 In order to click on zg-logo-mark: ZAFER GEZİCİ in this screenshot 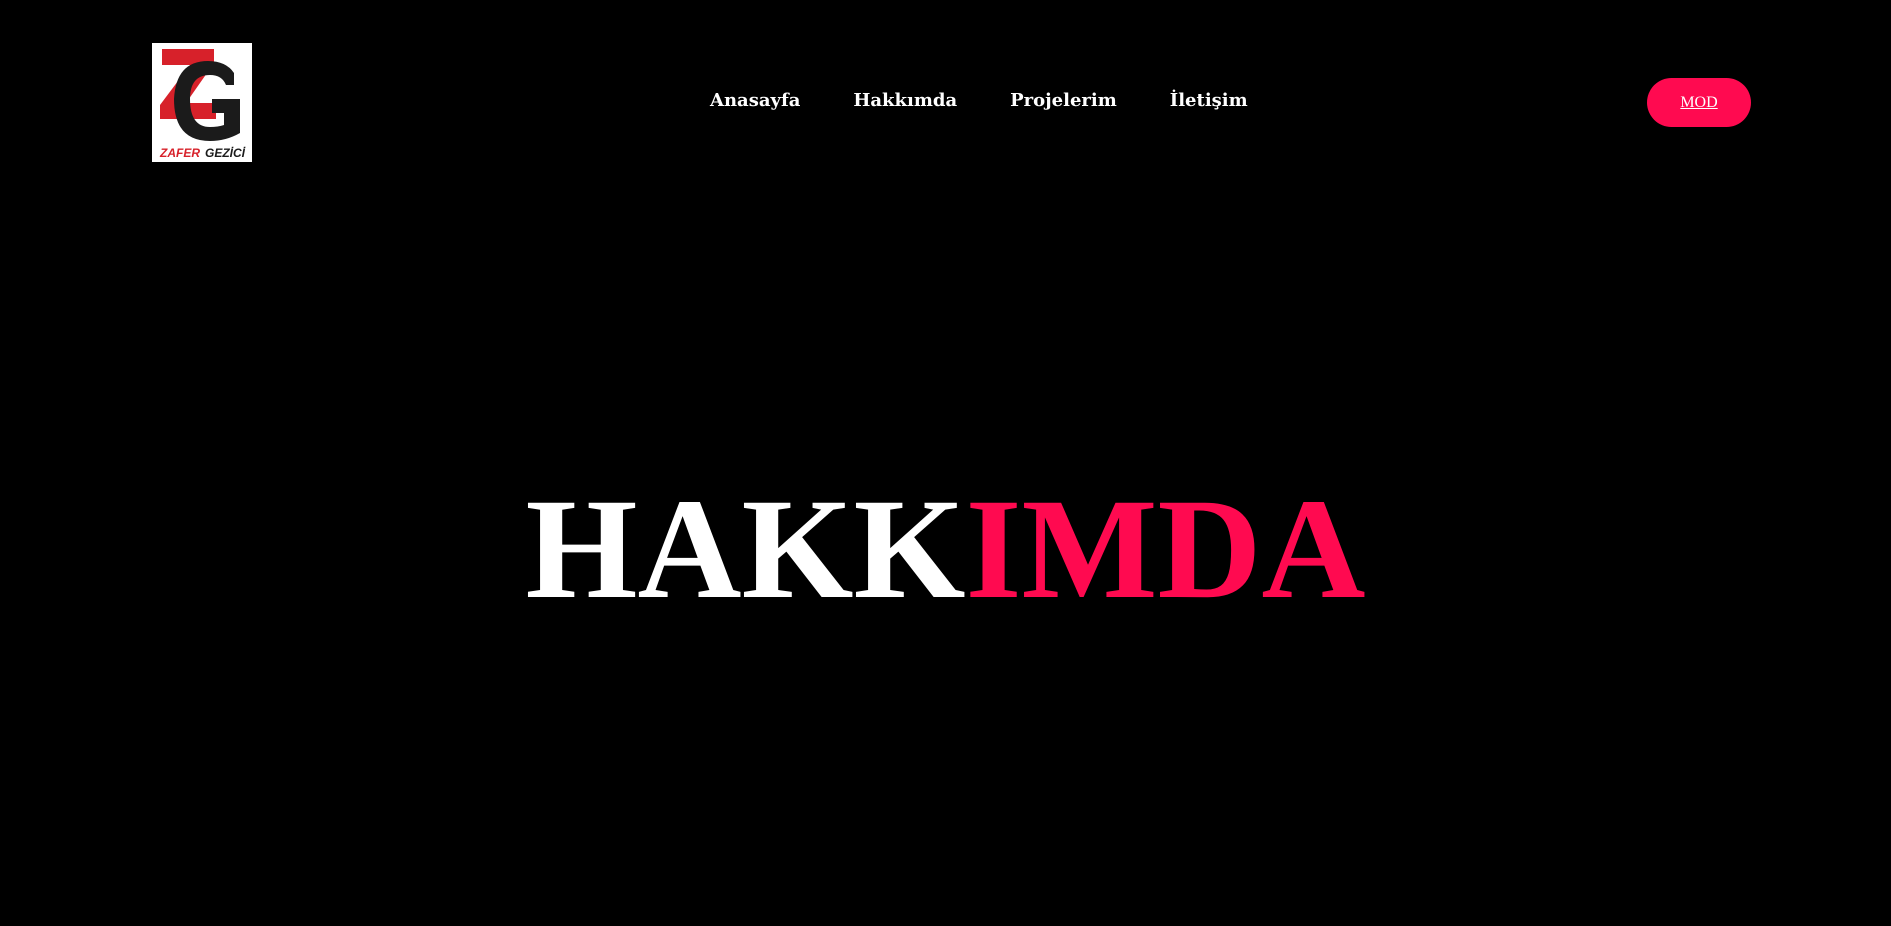, I will do `click(202, 102)`.